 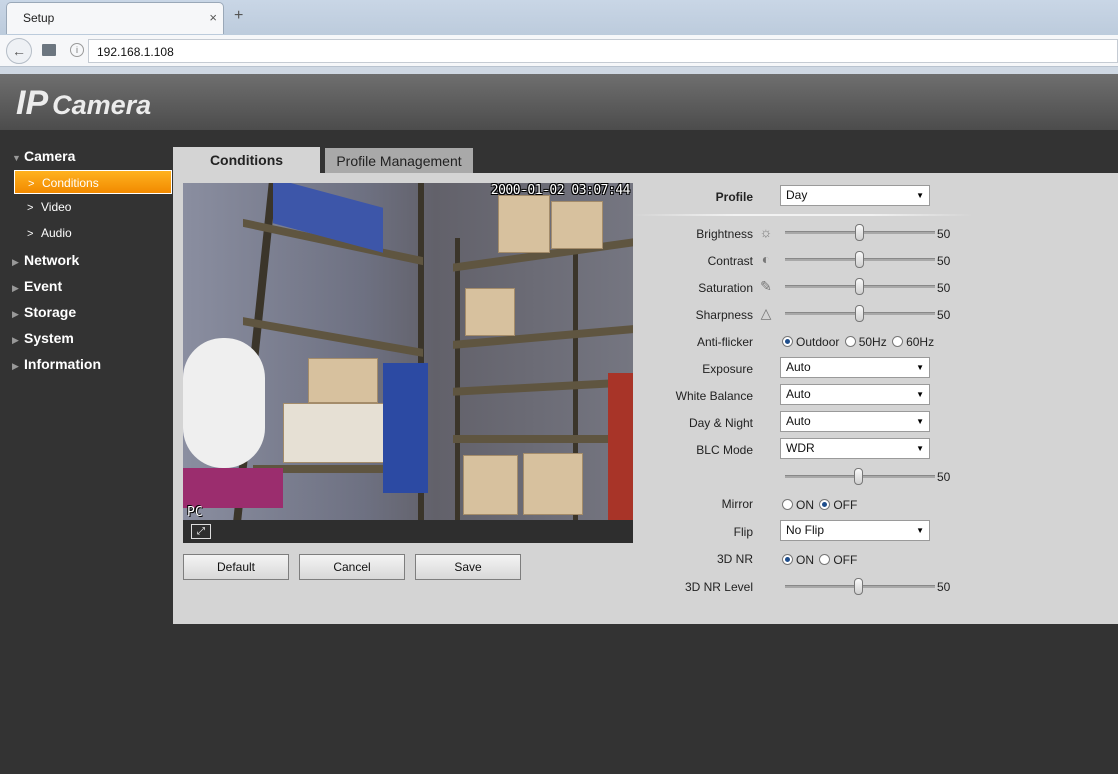 What do you see at coordinates (858, 476) in the screenshot?
I see `blc-level-slider-thumb` at bounding box center [858, 476].